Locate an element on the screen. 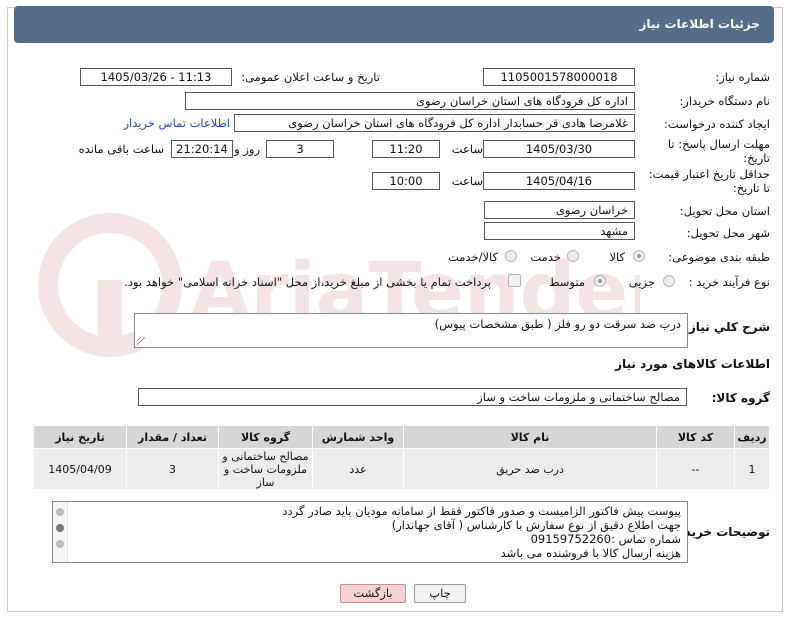 This screenshot has height=619, width=788. cell-name: درب ضد حریق is located at coordinates (530, 469).